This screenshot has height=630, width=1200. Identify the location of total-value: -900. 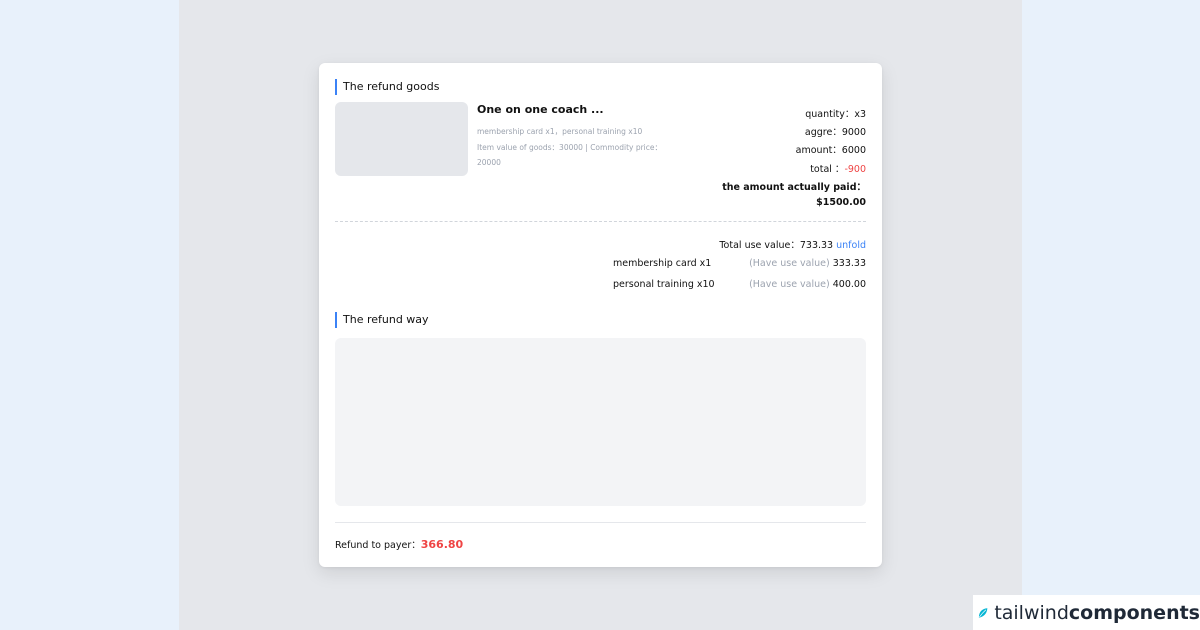
(855, 169).